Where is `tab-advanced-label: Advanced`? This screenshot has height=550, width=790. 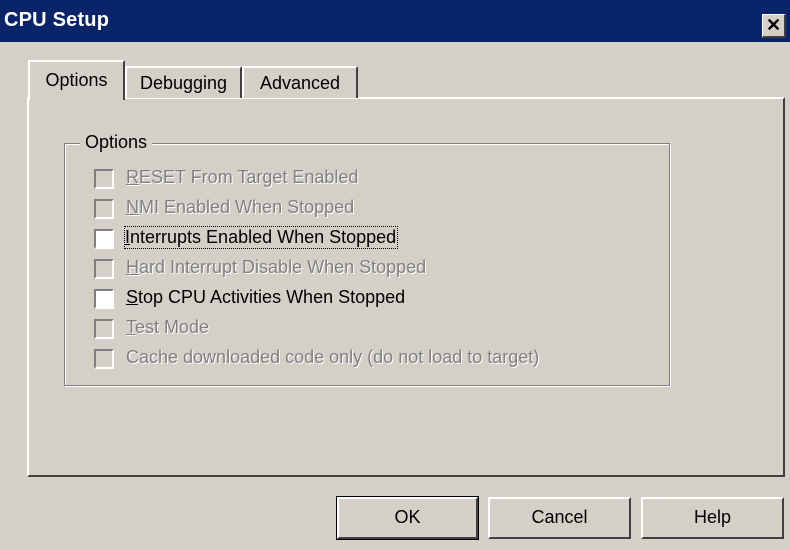 tab-advanced-label: Advanced is located at coordinates (300, 83).